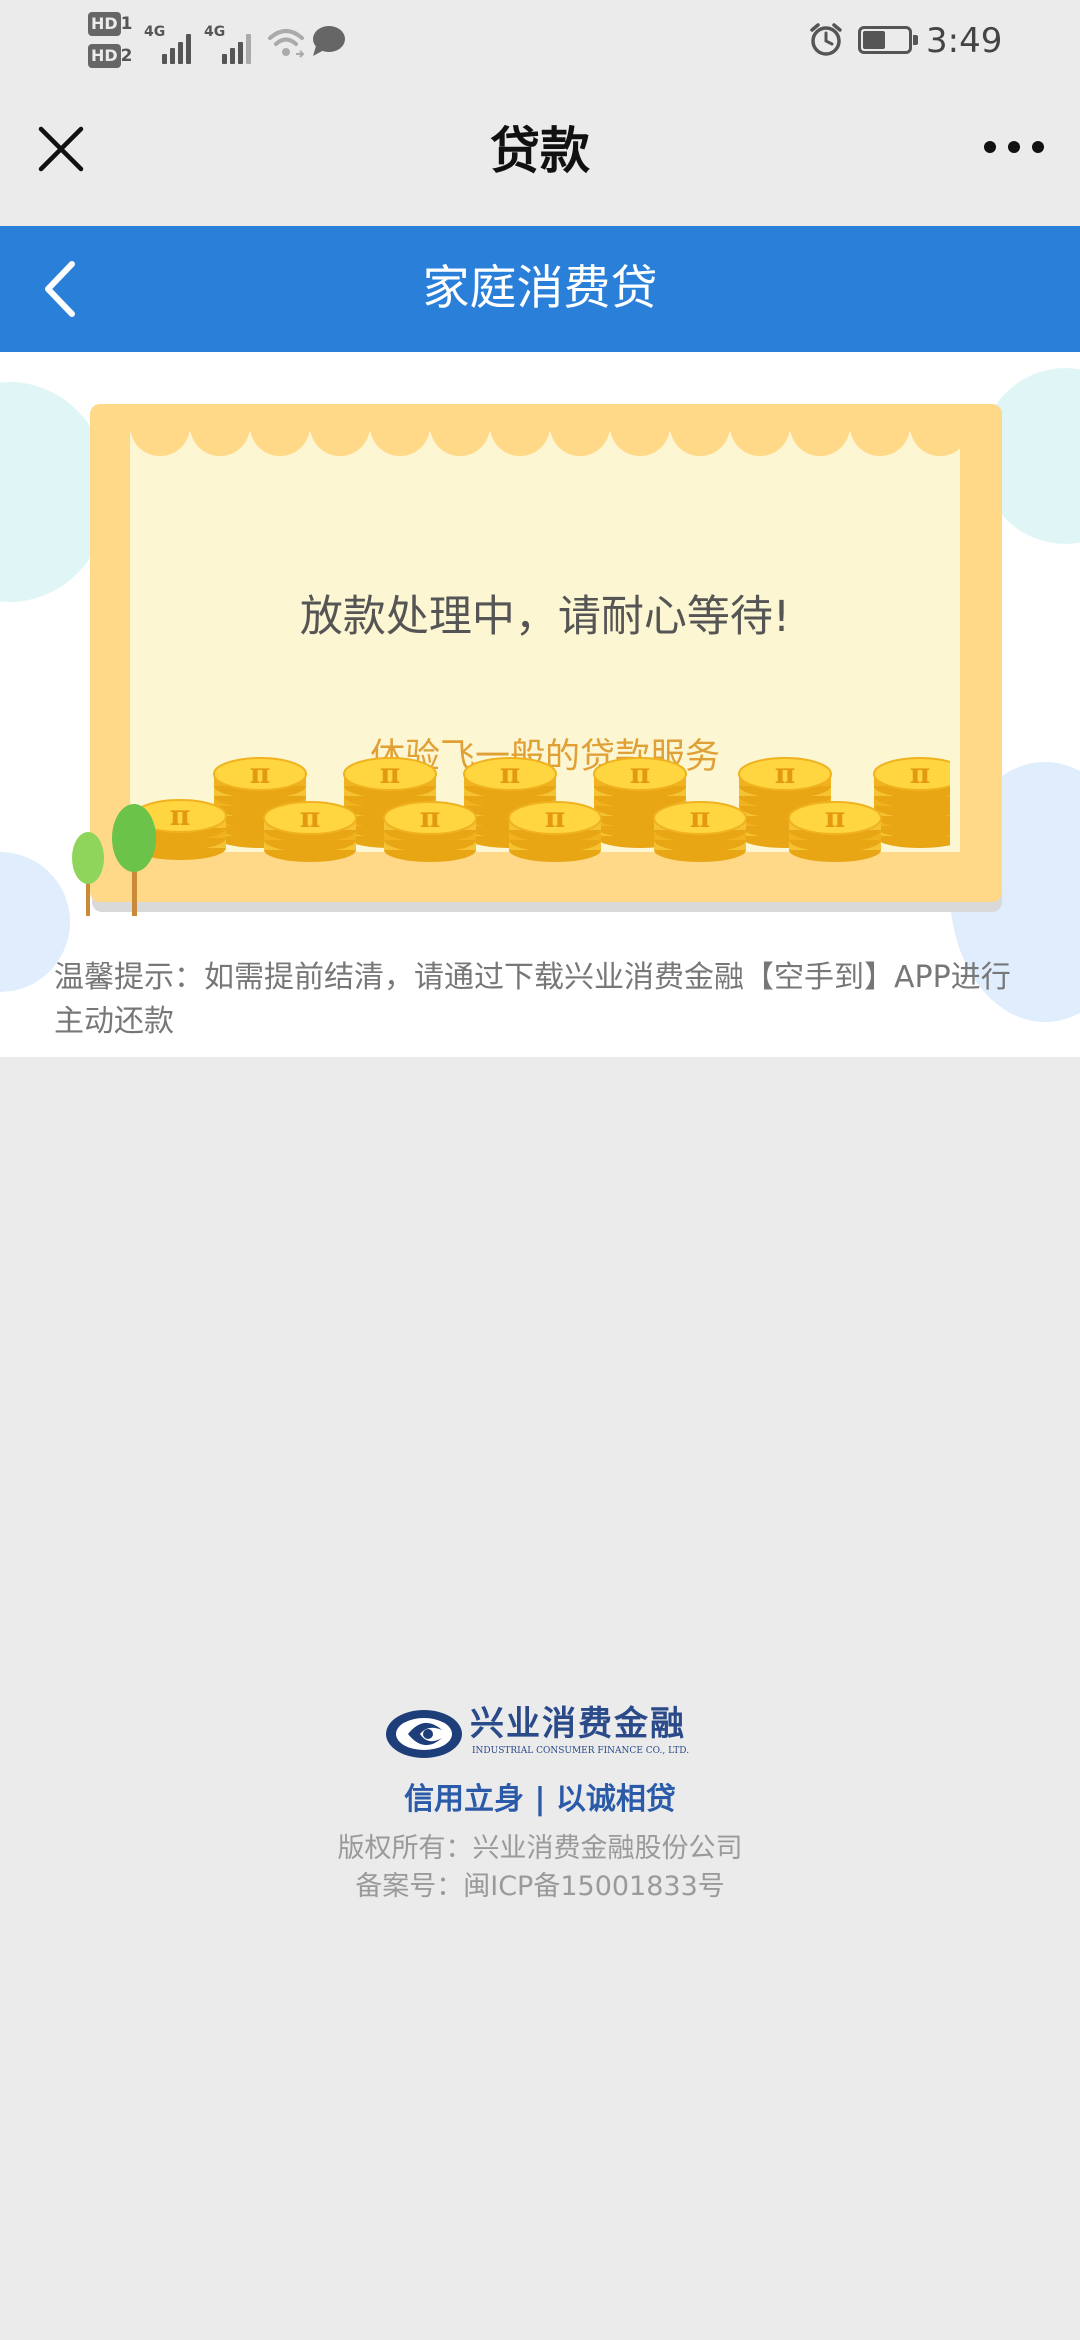  Describe the element at coordinates (104, 56) in the screenshot. I see `hd2-label: HD` at that location.